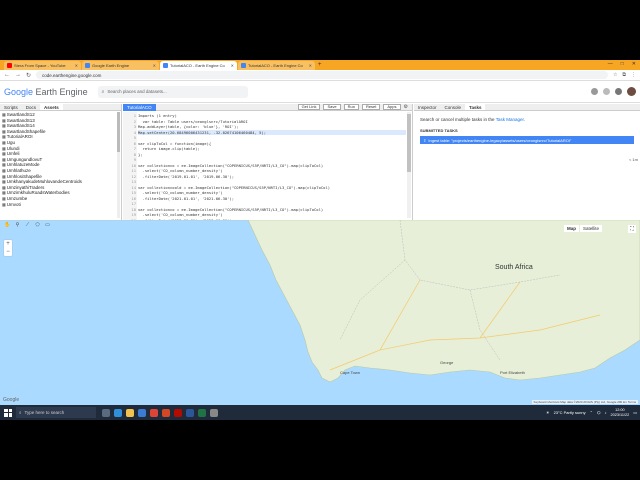  Describe the element at coordinates (591, 228) in the screenshot. I see `map-type-satellite: Satellite` at that location.